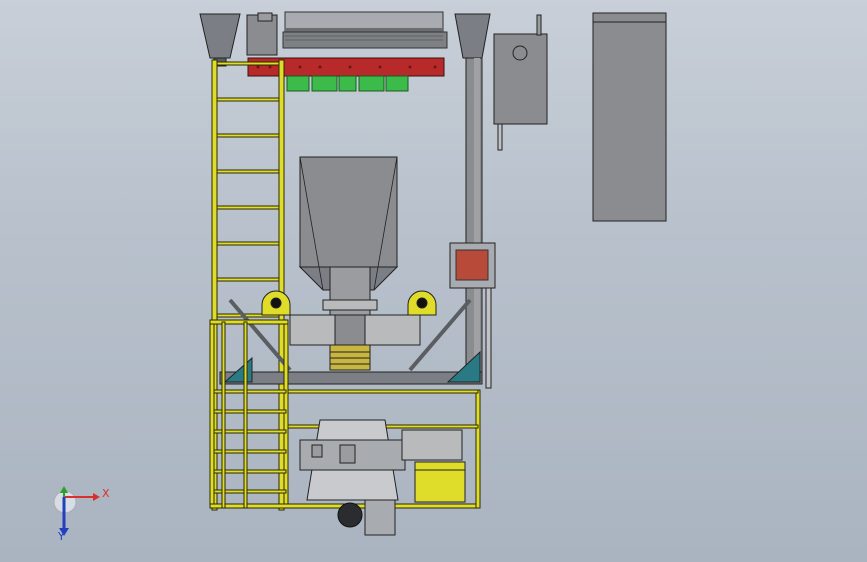 The height and width of the screenshot is (562, 867). What do you see at coordinates (348, 212) in the screenshot?
I see `central-silo` at bounding box center [348, 212].